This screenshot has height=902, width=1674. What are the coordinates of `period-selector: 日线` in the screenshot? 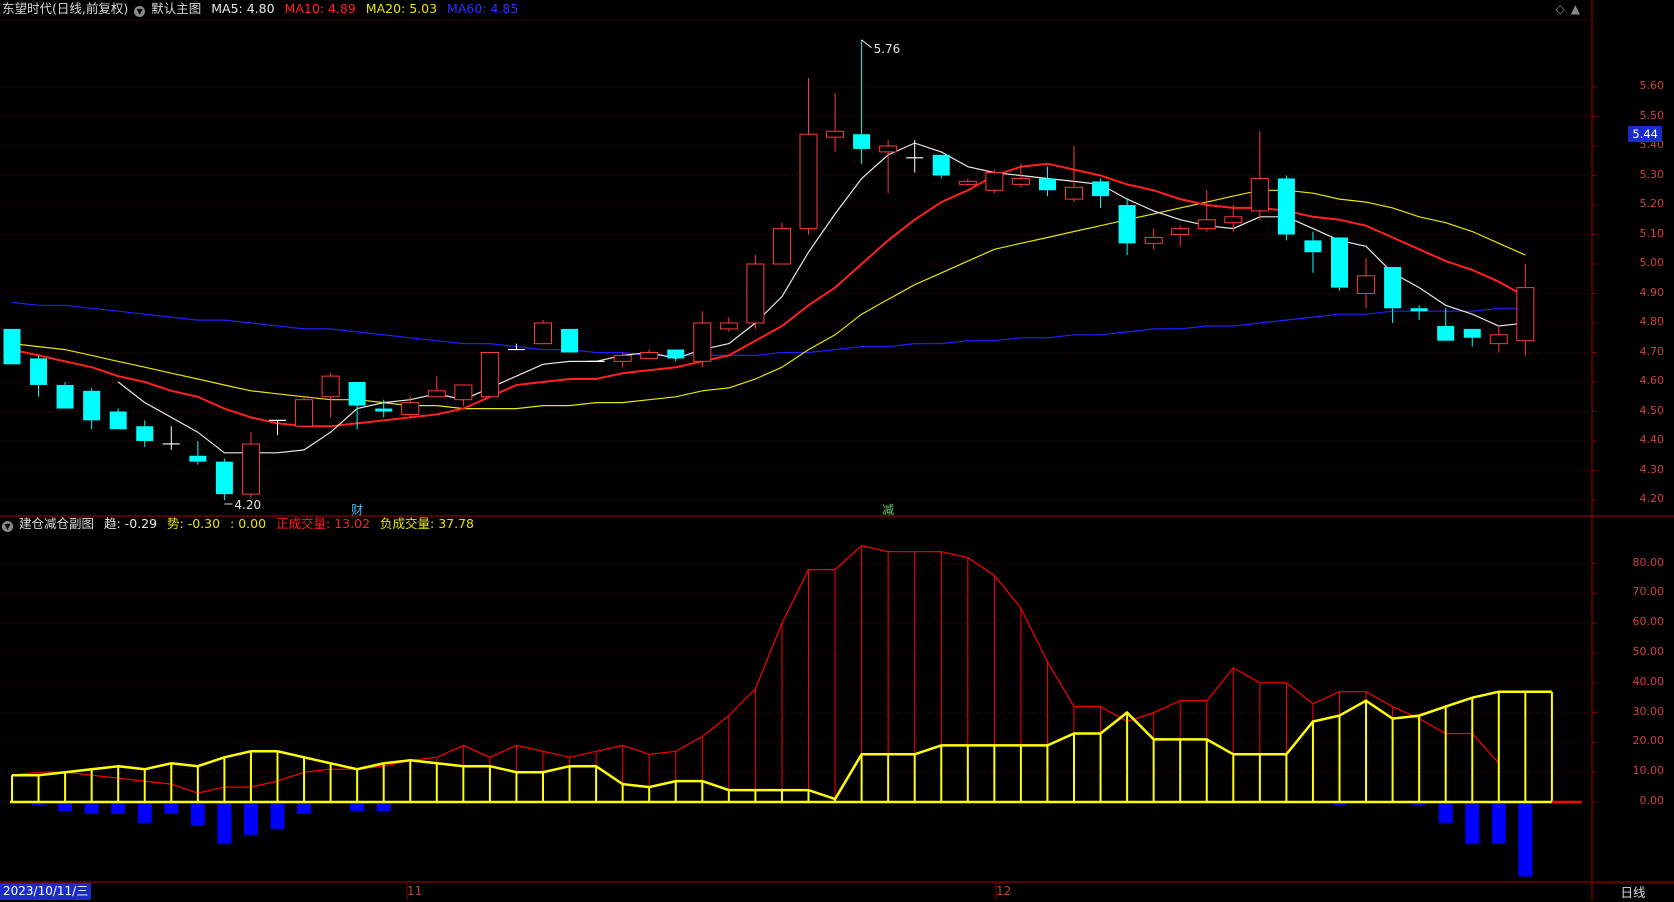 It's located at (1633, 892).